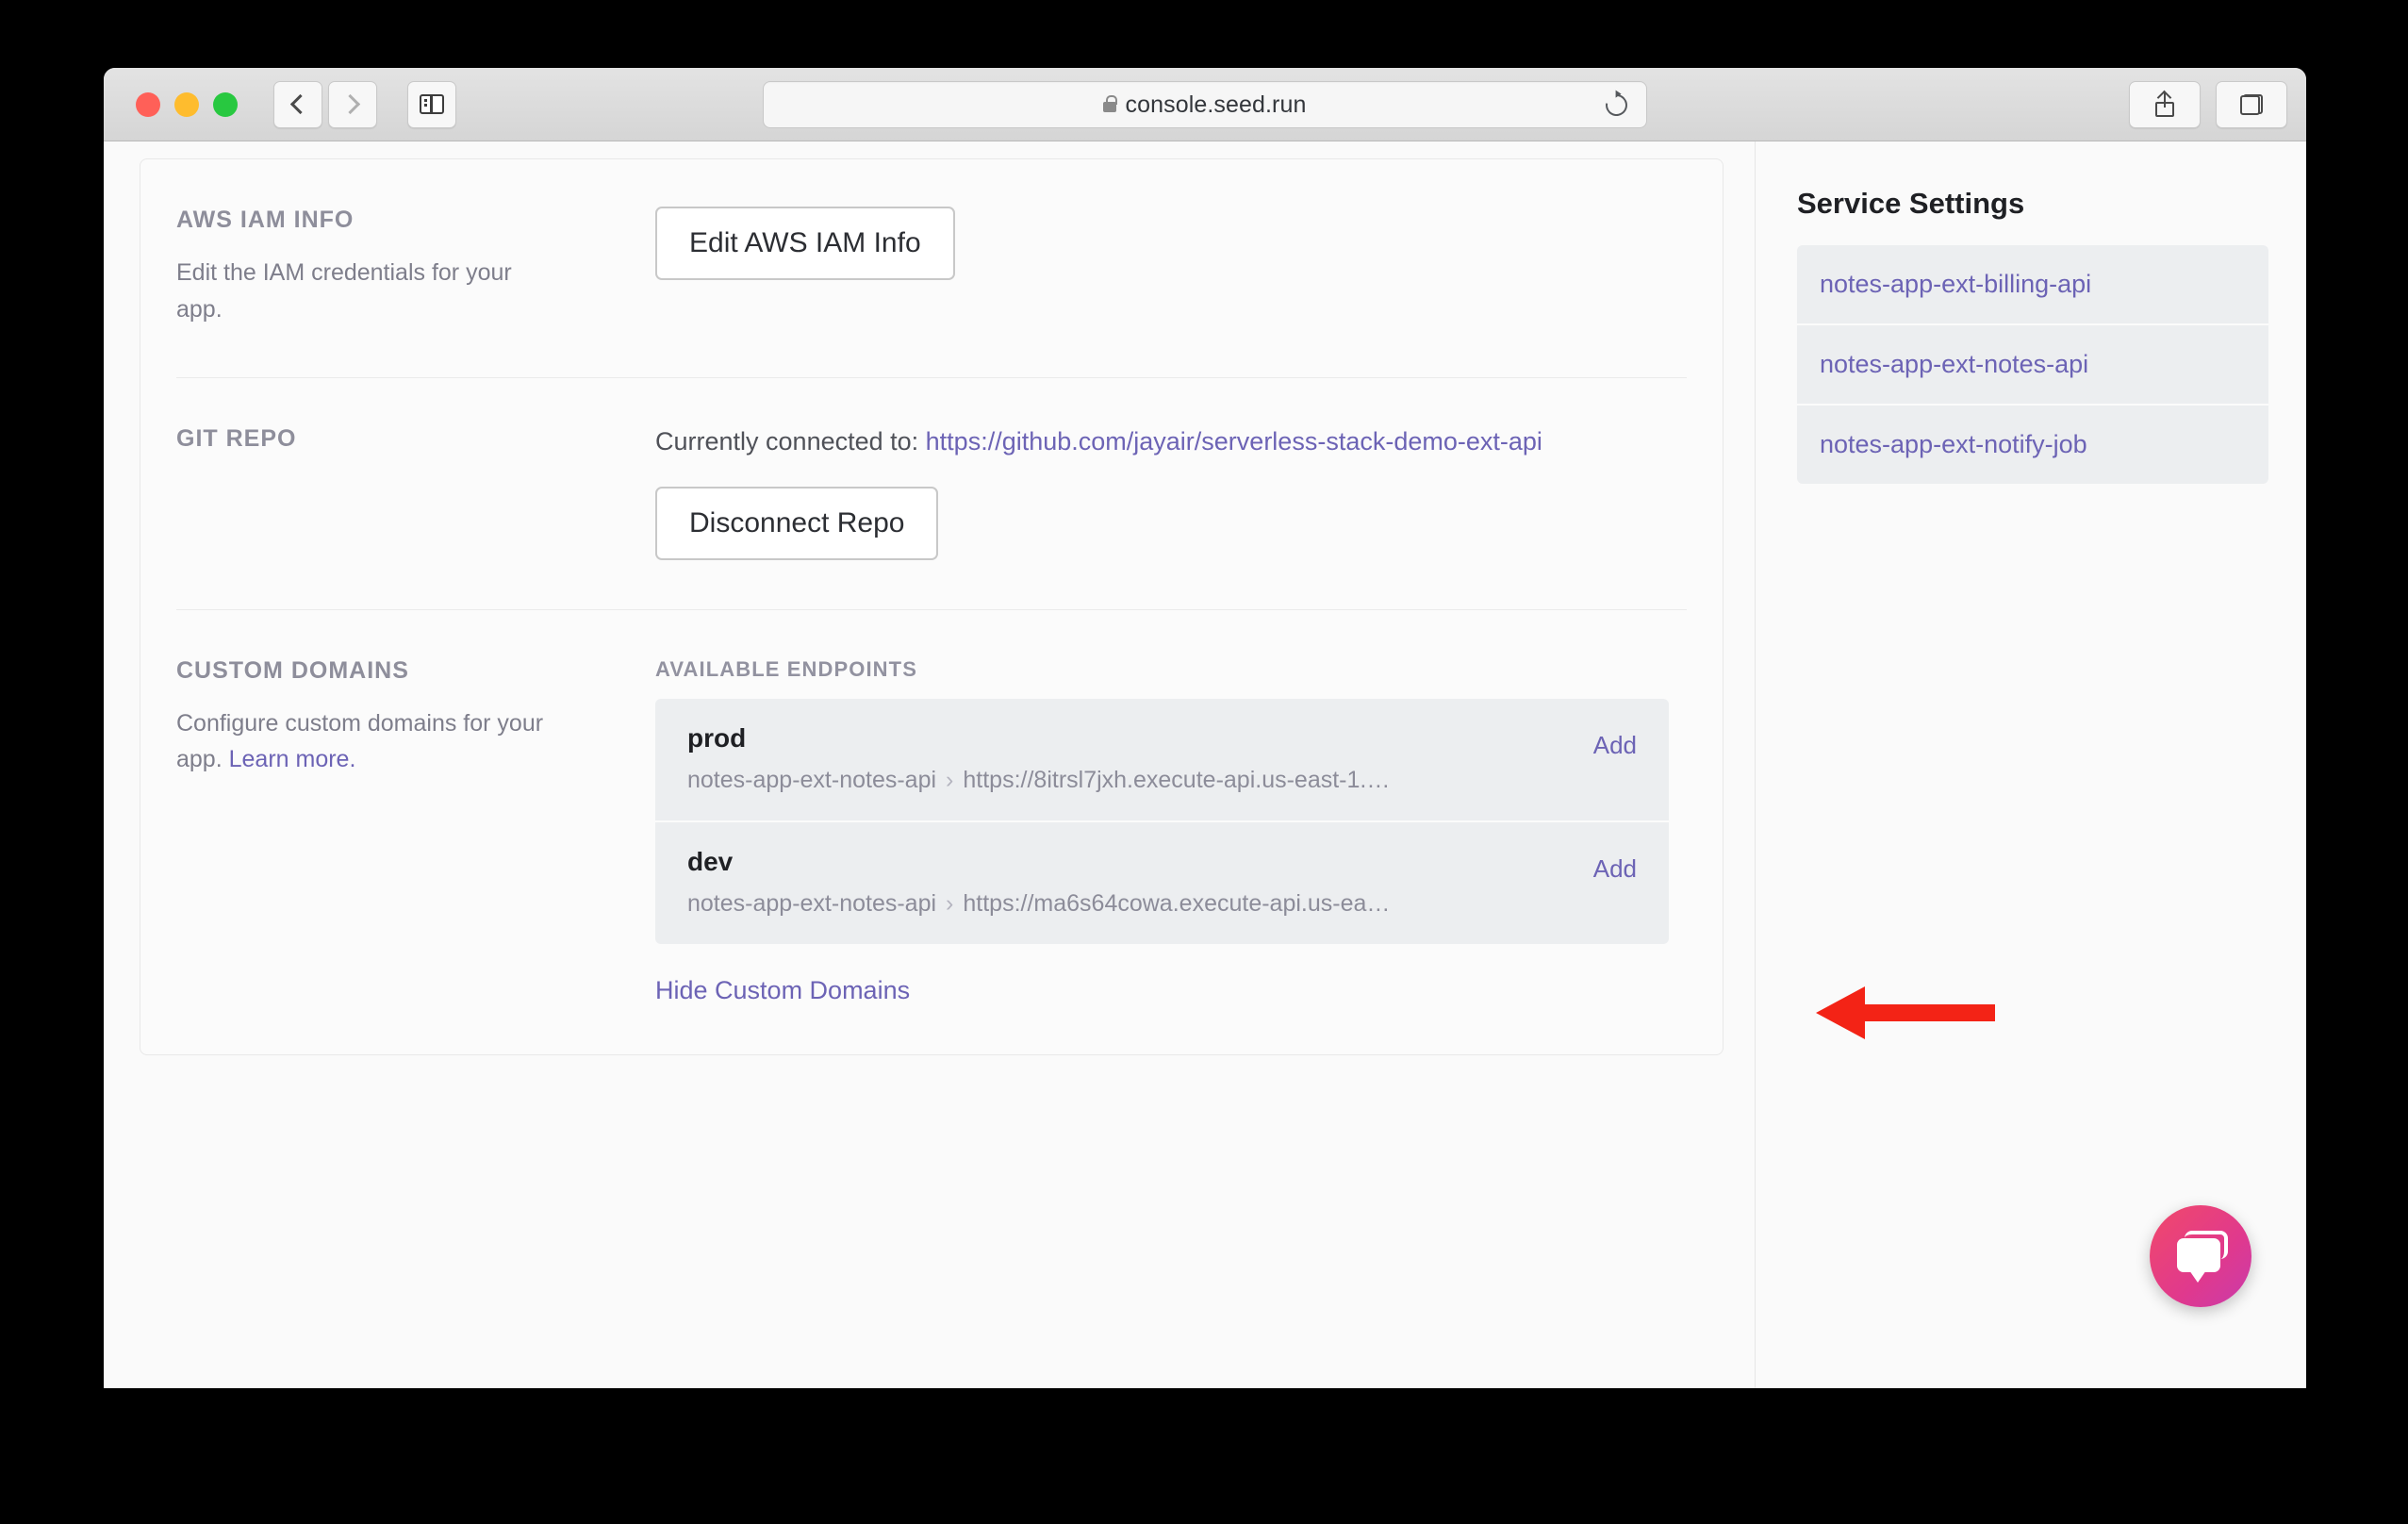 The image size is (2408, 1524). I want to click on tab-overview-button, so click(2251, 104).